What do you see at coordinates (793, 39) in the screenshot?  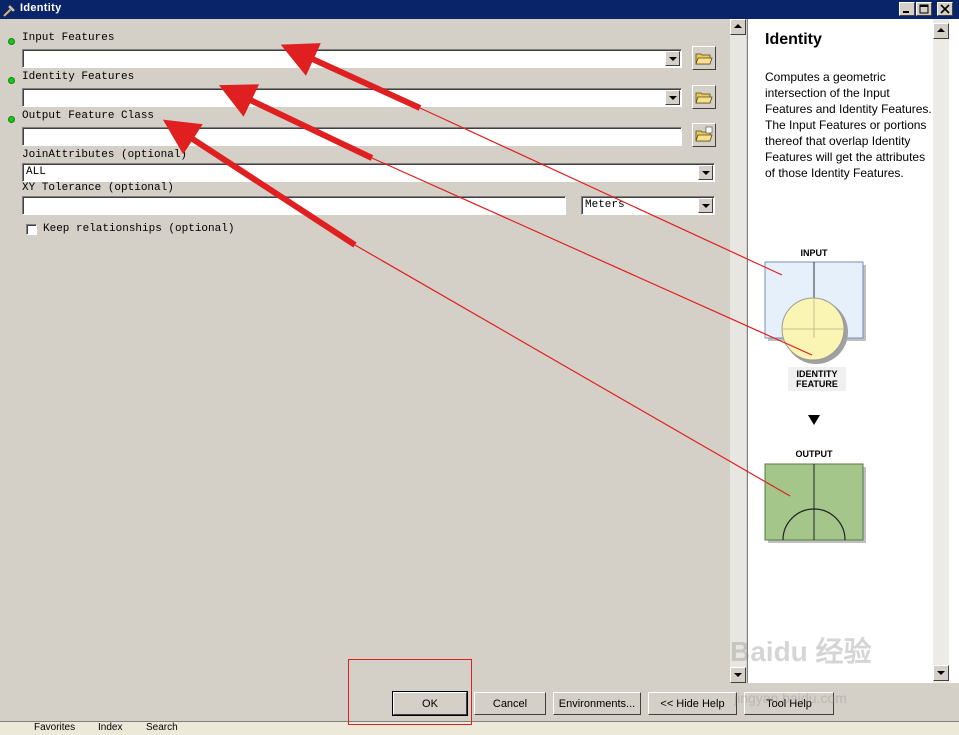 I see `help-title: Identity` at bounding box center [793, 39].